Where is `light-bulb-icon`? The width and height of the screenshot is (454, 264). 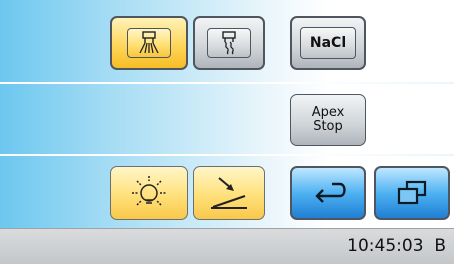
light-bulb-icon is located at coordinates (149, 191).